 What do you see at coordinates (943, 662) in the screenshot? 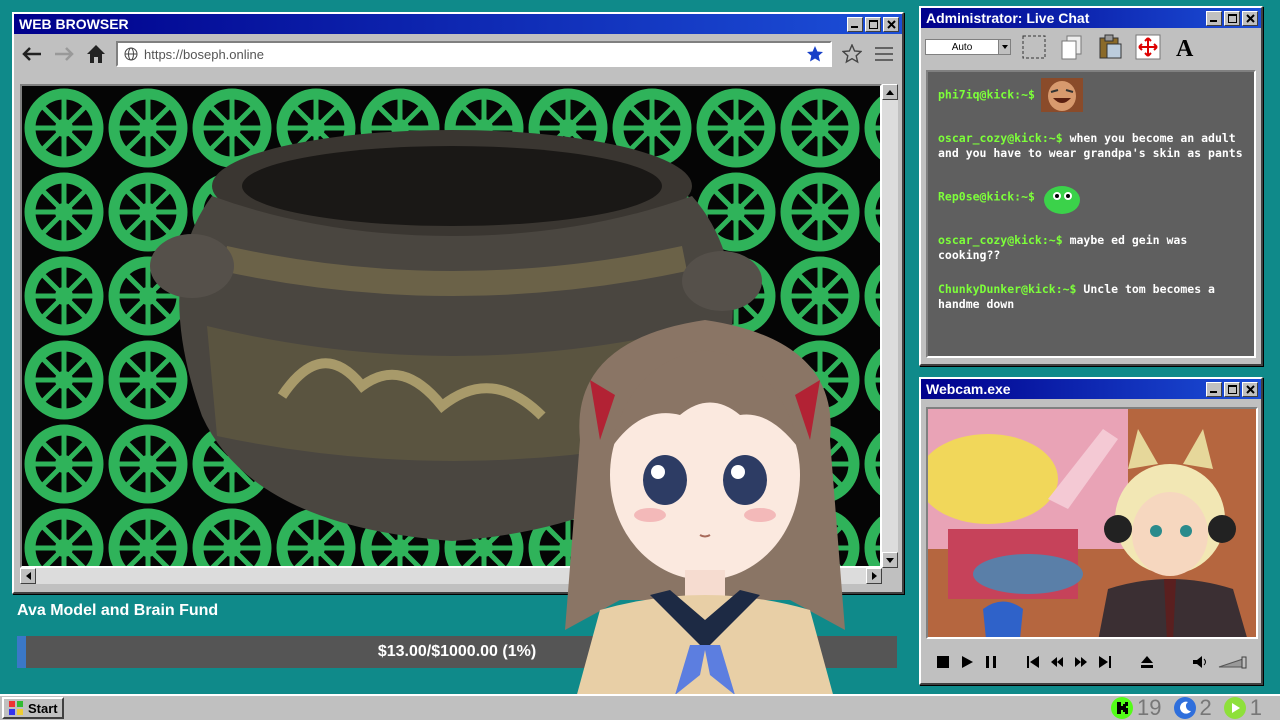
I see `stop-icon` at bounding box center [943, 662].